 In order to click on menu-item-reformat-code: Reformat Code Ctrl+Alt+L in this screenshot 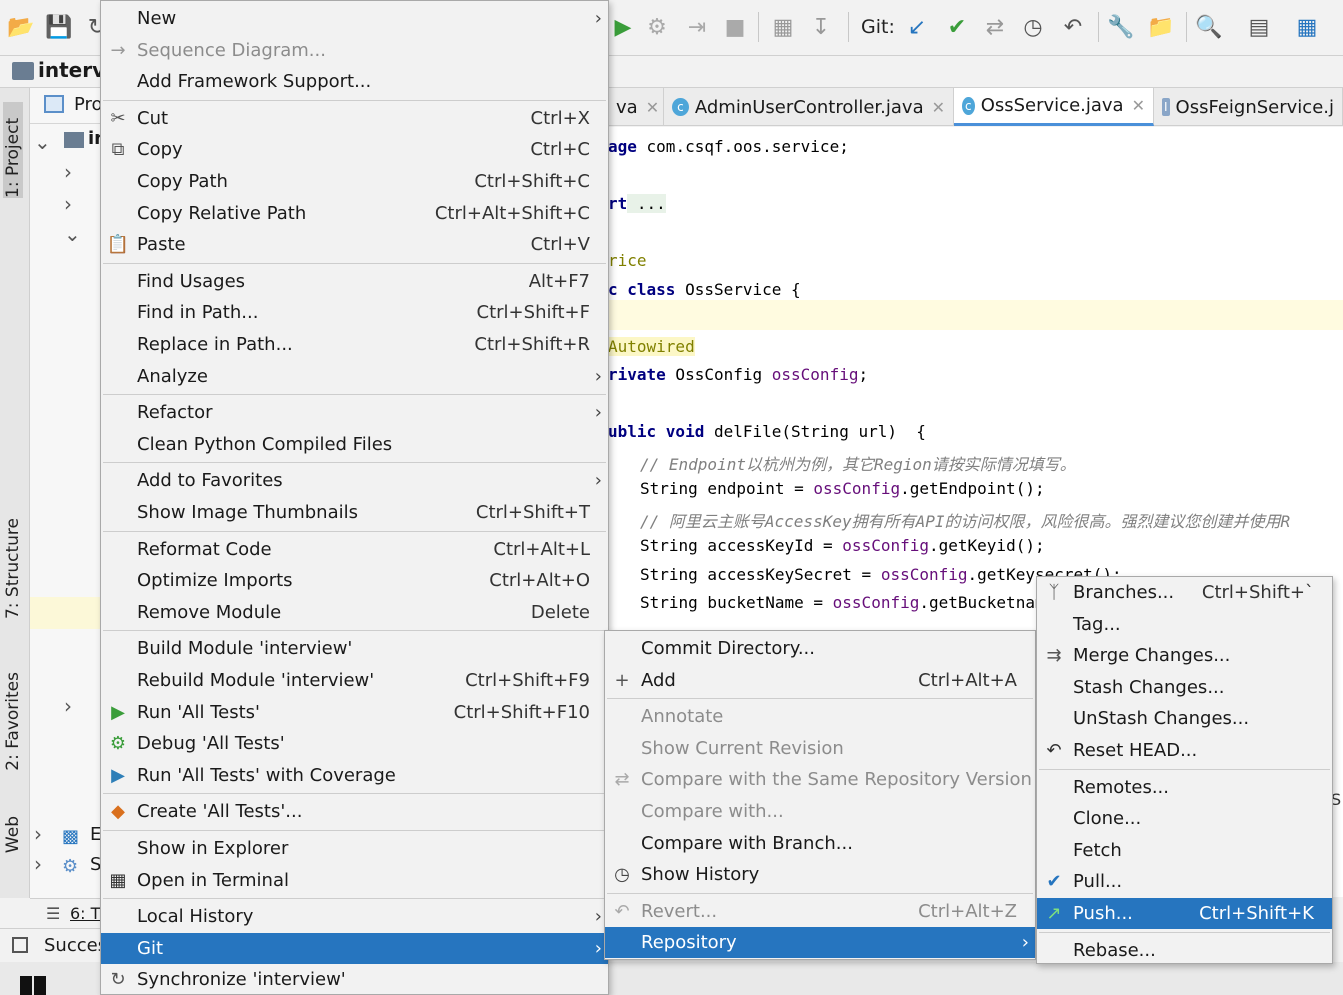, I will do `click(354, 549)`.